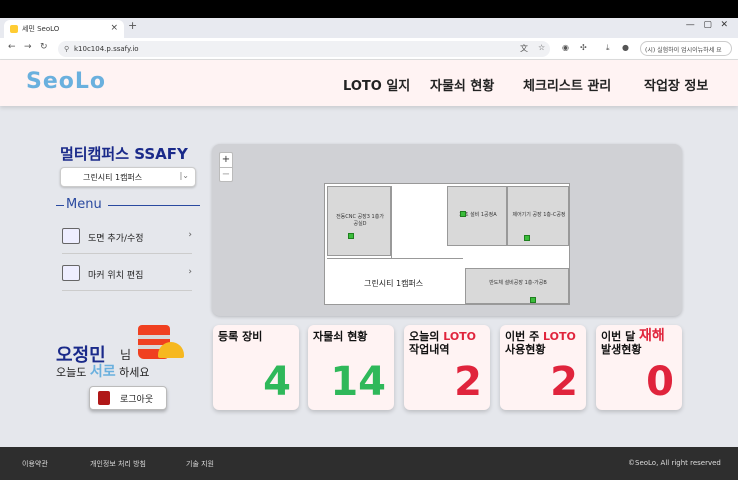  I want to click on forward-icon: →, so click(28, 47).